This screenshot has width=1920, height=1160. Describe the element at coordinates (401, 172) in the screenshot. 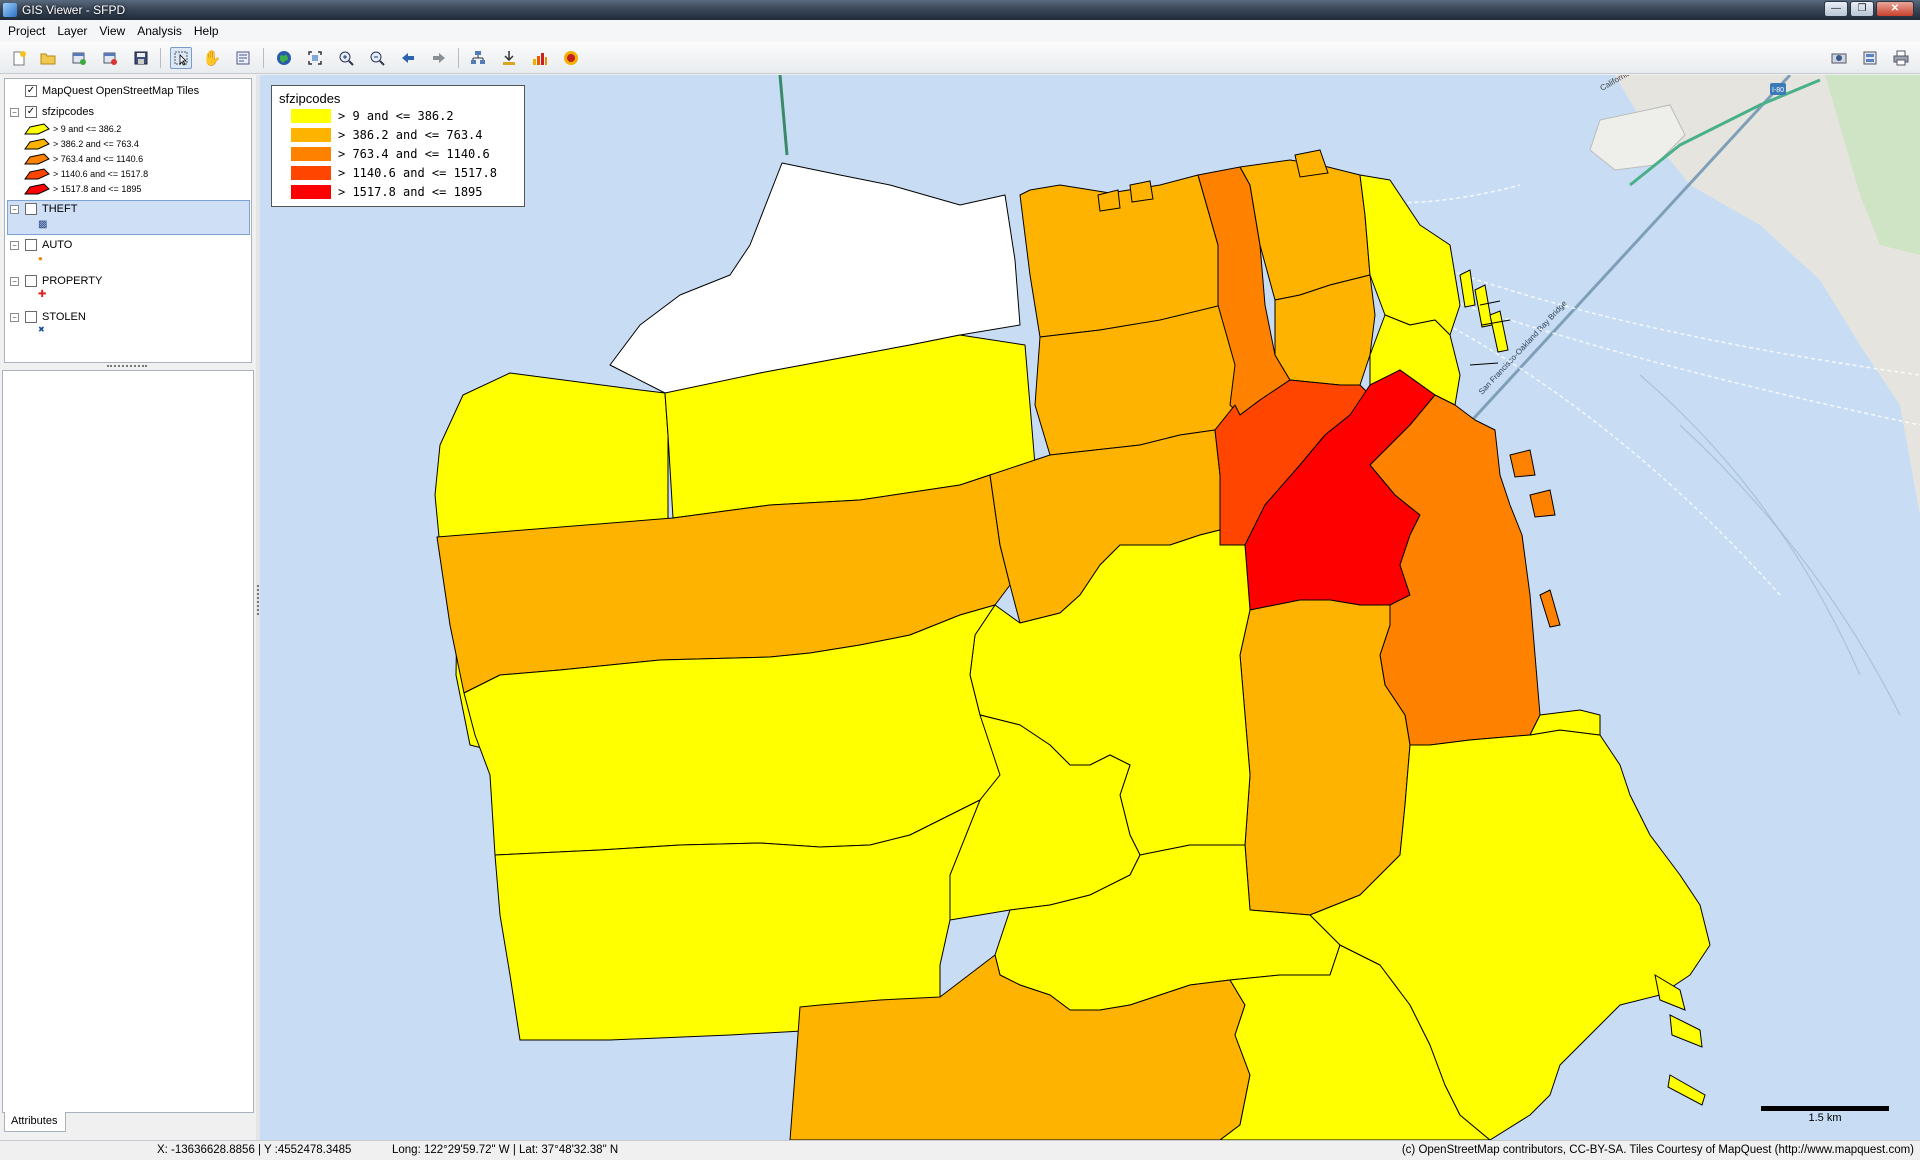

I see `legend-row: > 1140.6 and <= 1517.8` at that location.